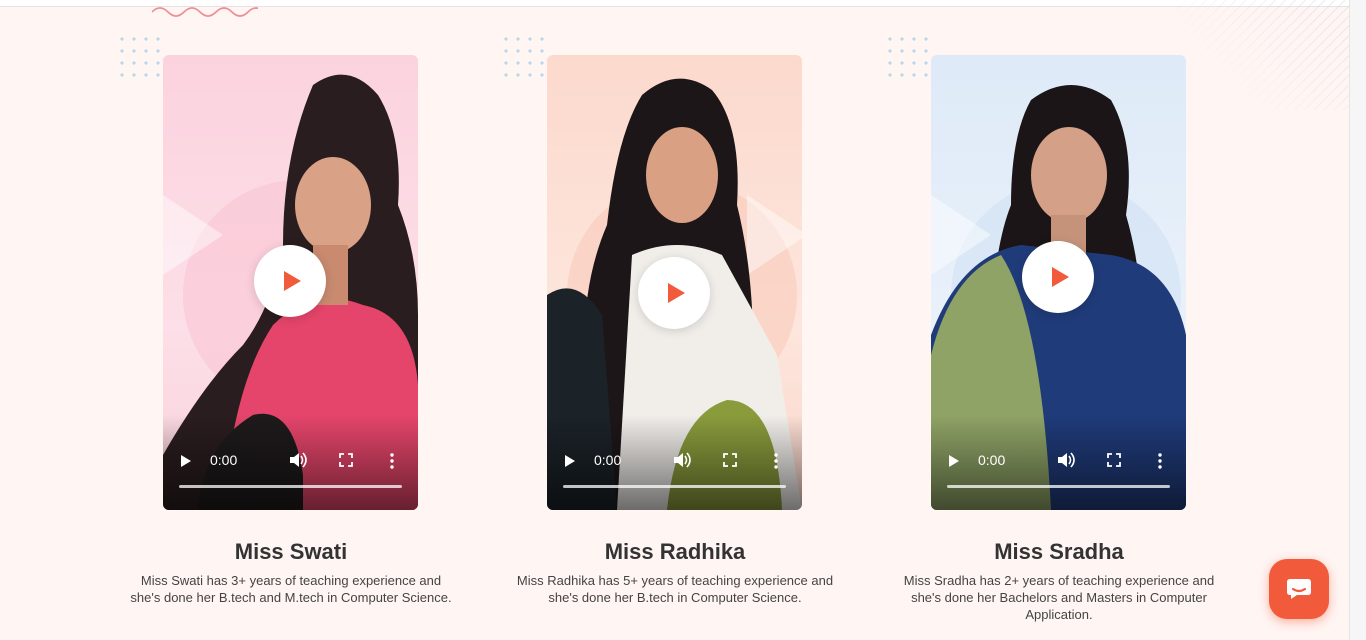 This screenshot has width=1366, height=640. Describe the element at coordinates (675, 551) in the screenshot. I see `teacher-name: Miss Radhika` at that location.